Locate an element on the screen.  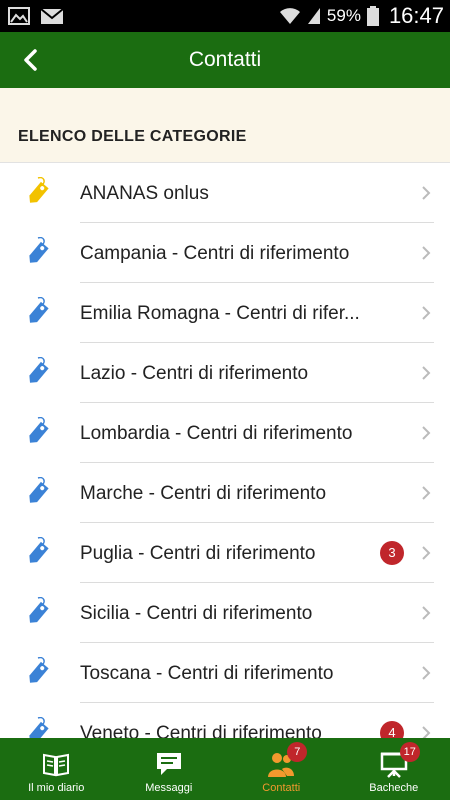
category-row: Toscana - Centri di riferimento is located at coordinates (225, 673).